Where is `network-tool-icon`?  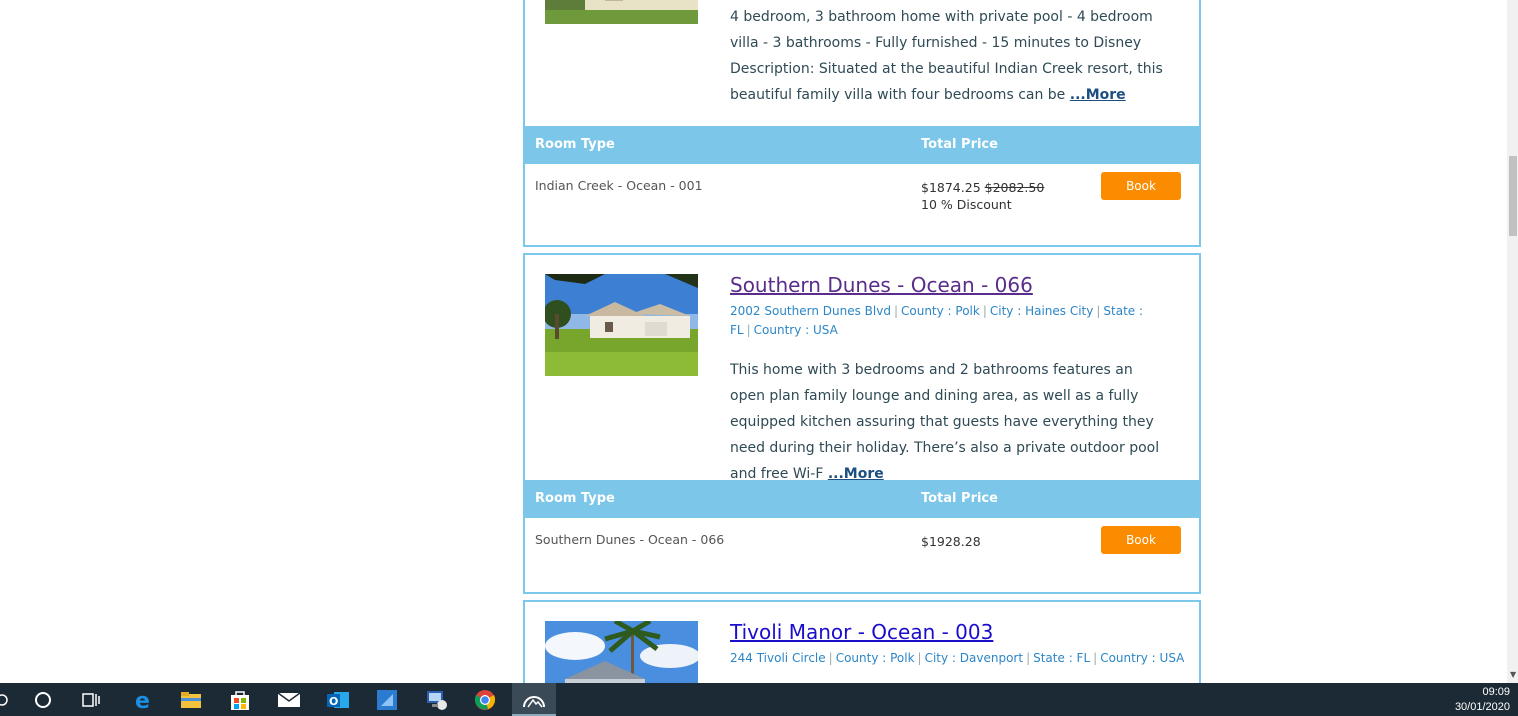
network-tool-icon is located at coordinates (436, 699).